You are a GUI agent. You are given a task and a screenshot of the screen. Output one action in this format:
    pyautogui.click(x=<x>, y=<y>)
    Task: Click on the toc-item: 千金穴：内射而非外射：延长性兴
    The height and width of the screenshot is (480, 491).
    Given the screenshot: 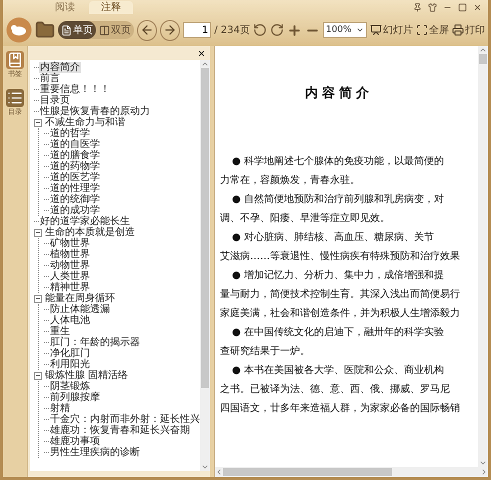 What is the action you would take?
    pyautogui.click(x=124, y=419)
    